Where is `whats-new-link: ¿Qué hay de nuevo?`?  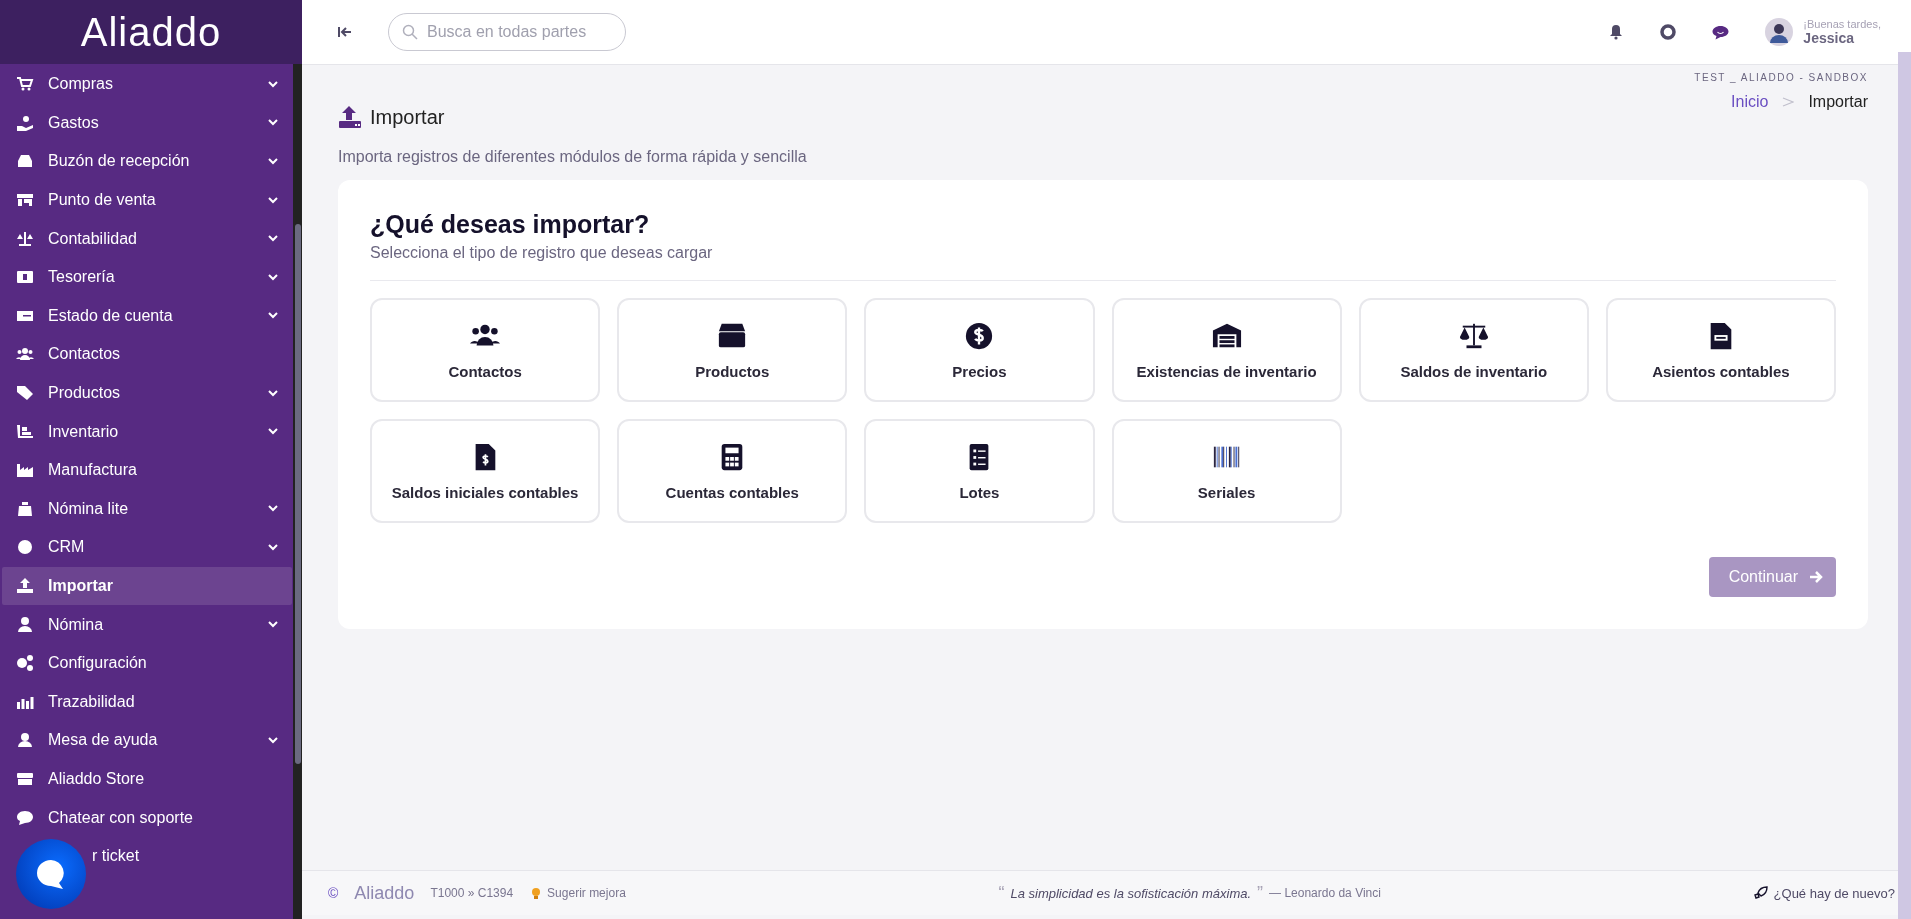 whats-new-link: ¿Qué hay de nuevo? is located at coordinates (1824, 893).